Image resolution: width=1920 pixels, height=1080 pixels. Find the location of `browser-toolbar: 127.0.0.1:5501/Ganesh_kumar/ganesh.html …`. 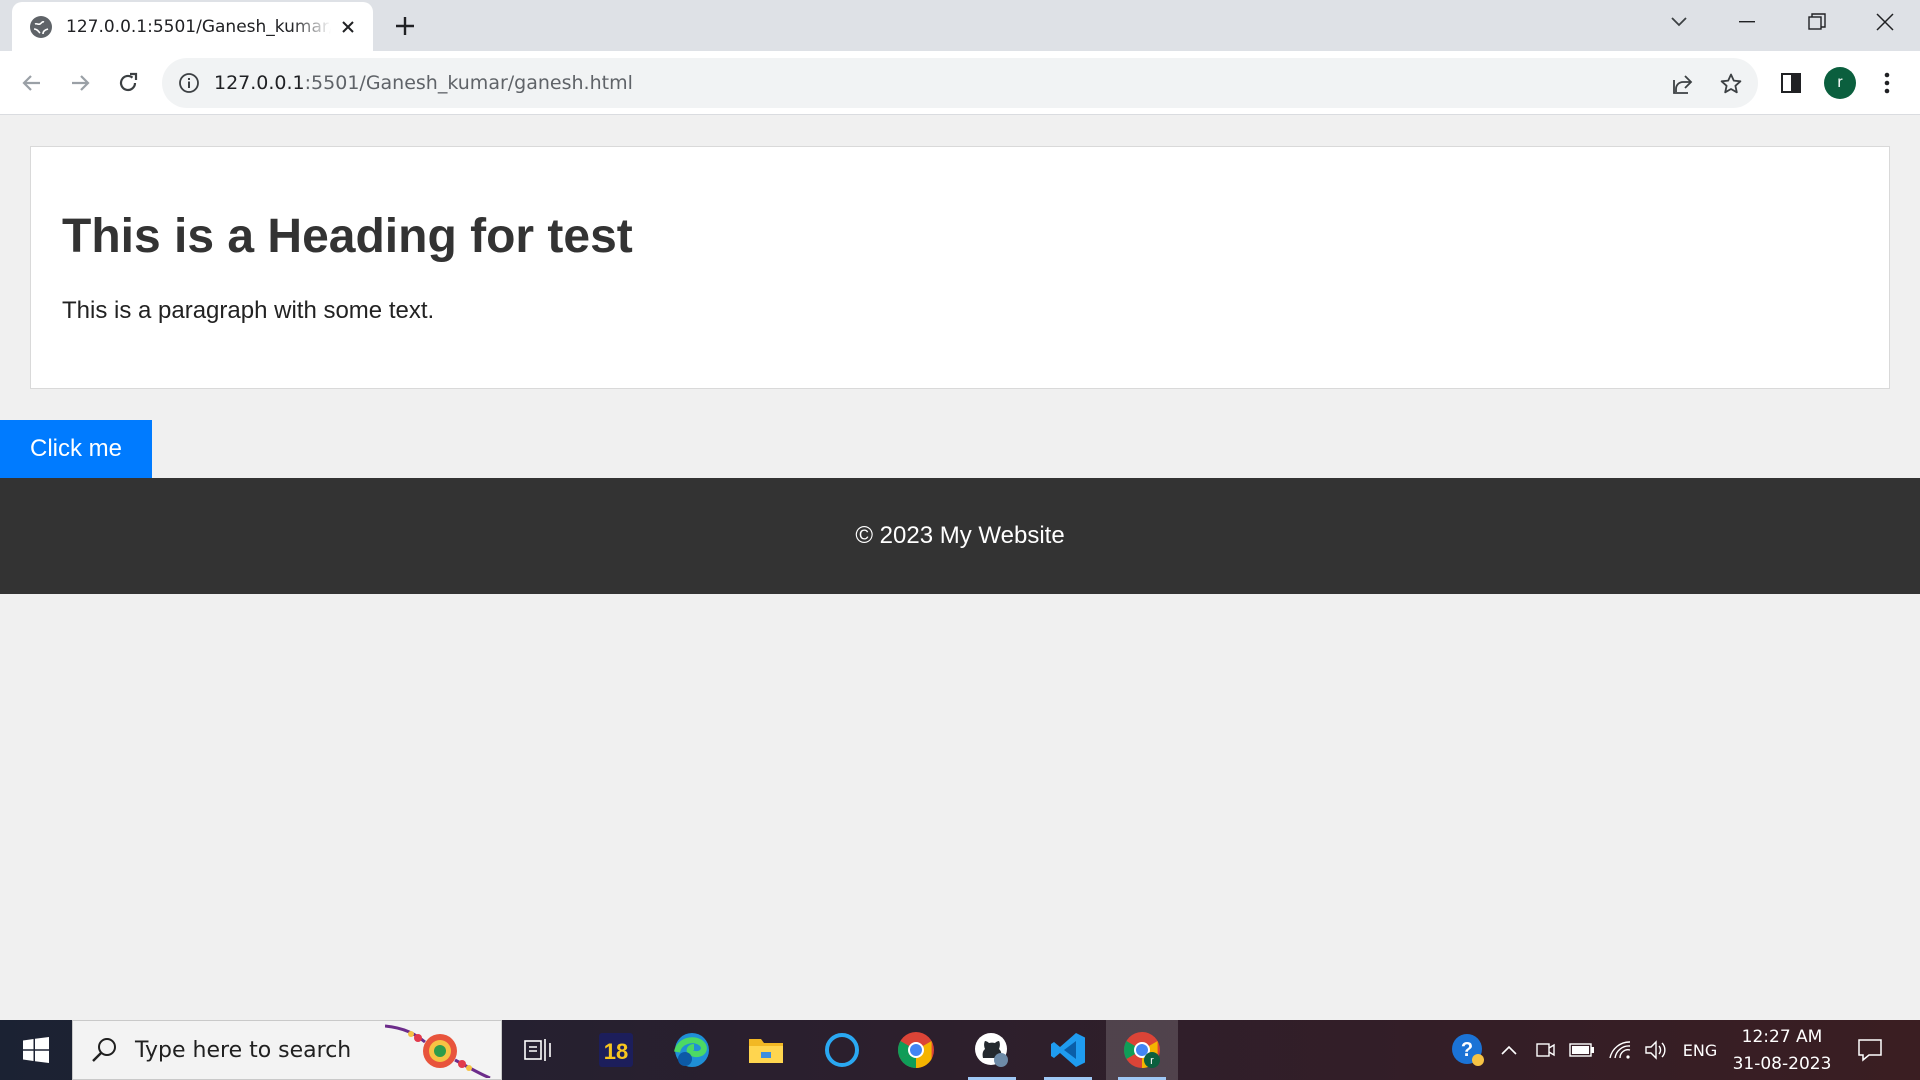

browser-toolbar: 127.0.0.1:5501/Ganesh_kumar/ganesh.html … is located at coordinates (960, 83).